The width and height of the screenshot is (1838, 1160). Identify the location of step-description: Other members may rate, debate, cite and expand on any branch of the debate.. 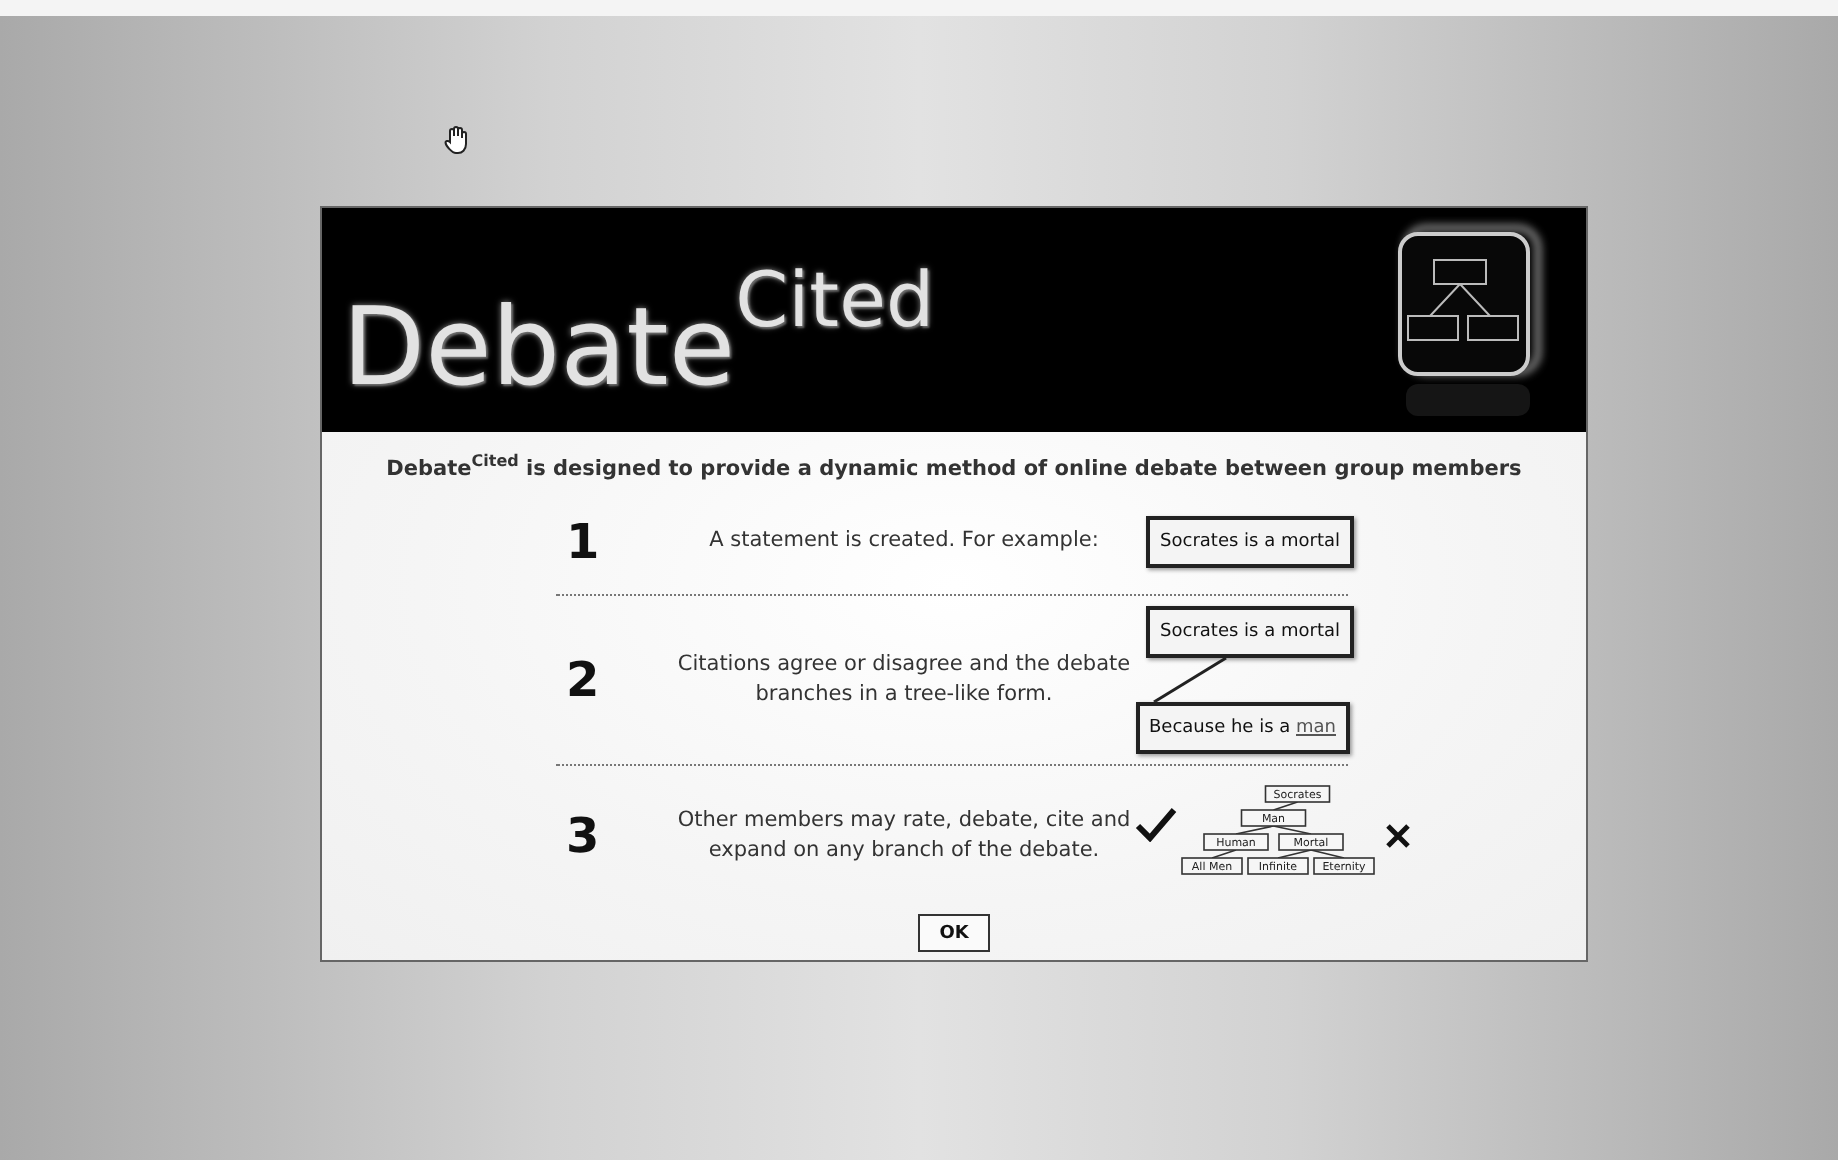
(904, 835).